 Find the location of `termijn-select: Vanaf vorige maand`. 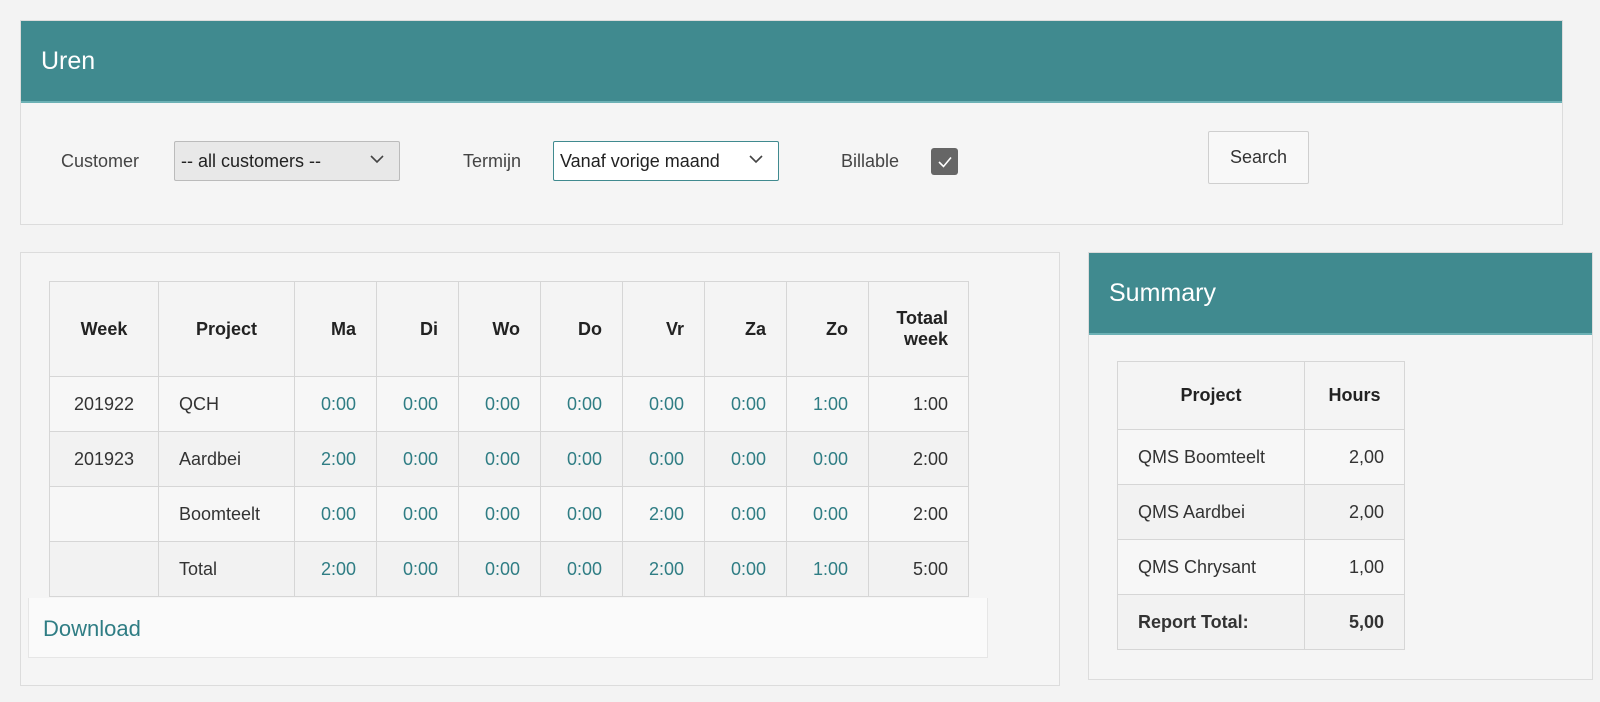

termijn-select: Vanaf vorige maand is located at coordinates (666, 161).